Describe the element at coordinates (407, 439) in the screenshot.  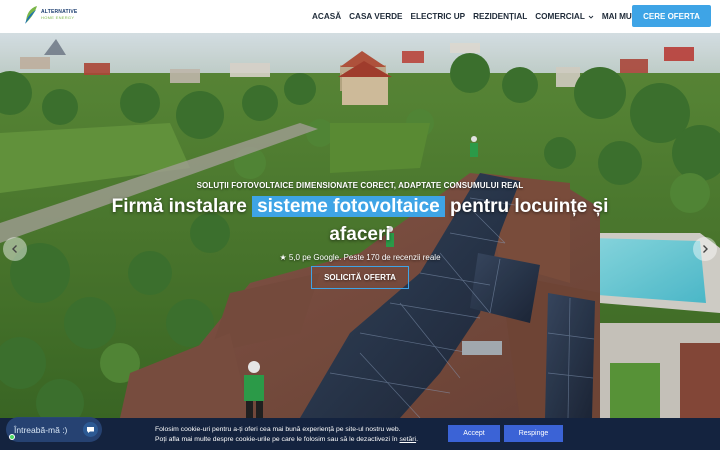
I see `cookie-settings-link: setări` at that location.